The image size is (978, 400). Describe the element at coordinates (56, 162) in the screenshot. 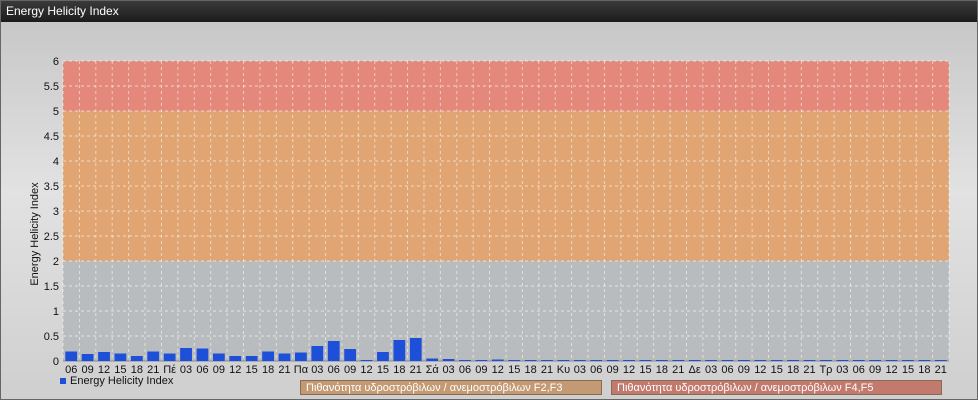

I see `y-tick-label: 4` at that location.